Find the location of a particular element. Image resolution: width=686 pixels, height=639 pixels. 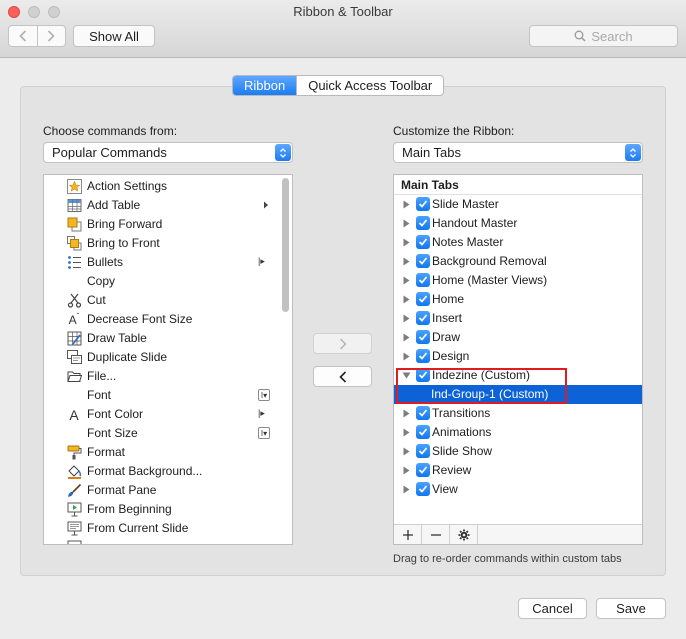

list-item: Font I▾ is located at coordinates (162, 395).